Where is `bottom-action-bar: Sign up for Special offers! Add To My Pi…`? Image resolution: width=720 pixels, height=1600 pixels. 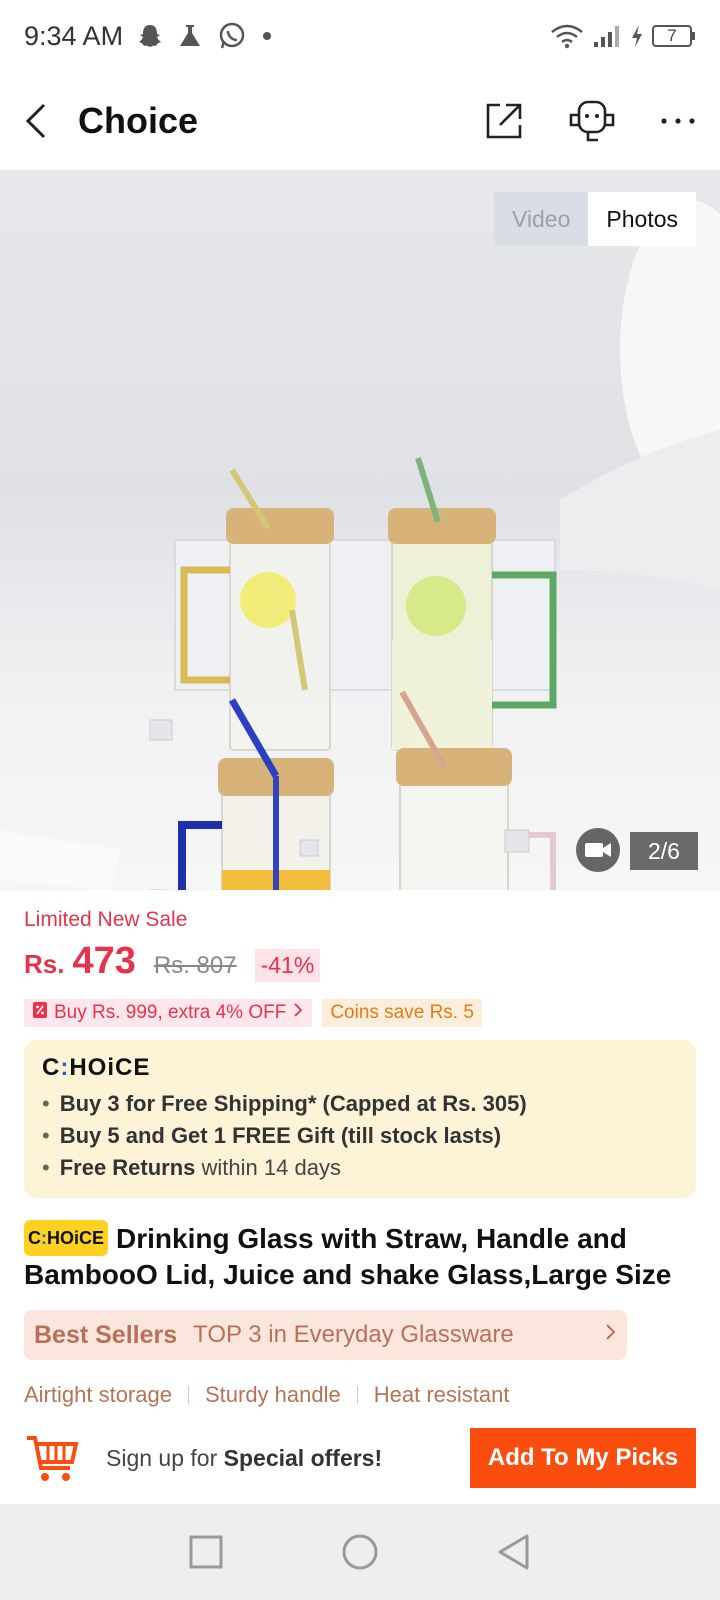
bottom-action-bar: Sign up for Special offers! Add To My Pi… is located at coordinates (360, 1458).